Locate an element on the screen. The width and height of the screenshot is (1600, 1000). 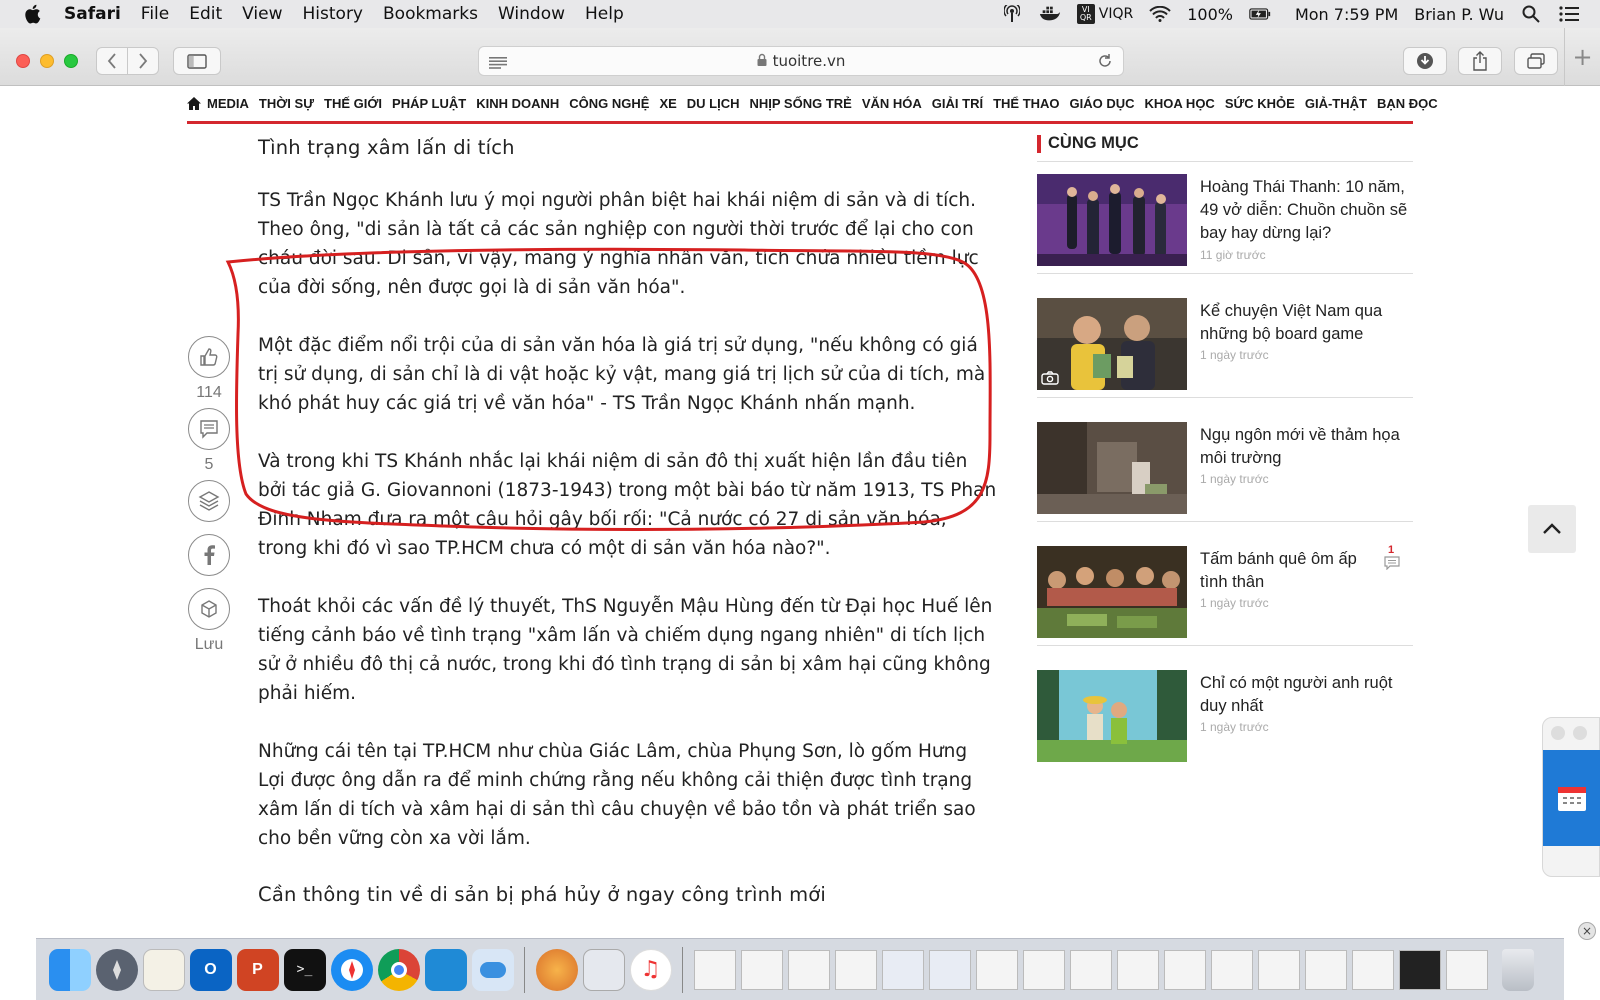
zoom-window-button is located at coordinates (71, 61).